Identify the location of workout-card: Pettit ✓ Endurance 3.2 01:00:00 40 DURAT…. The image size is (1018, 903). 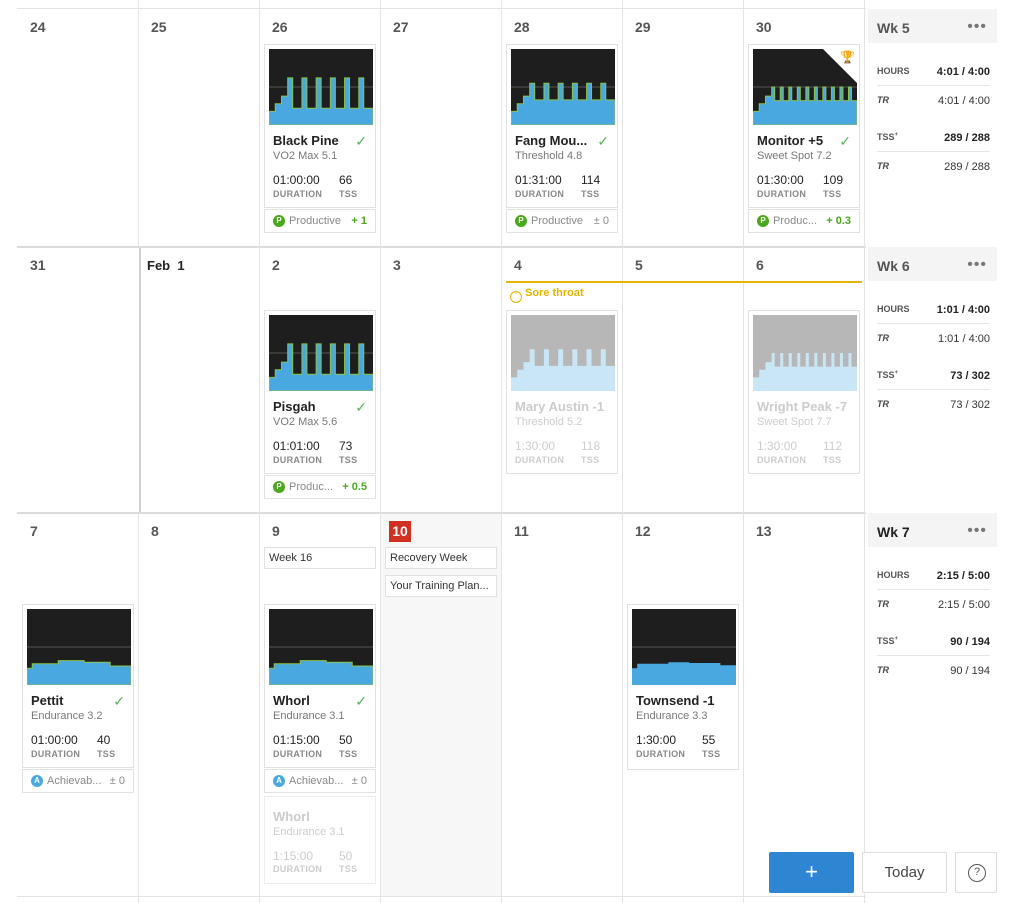
(78, 698).